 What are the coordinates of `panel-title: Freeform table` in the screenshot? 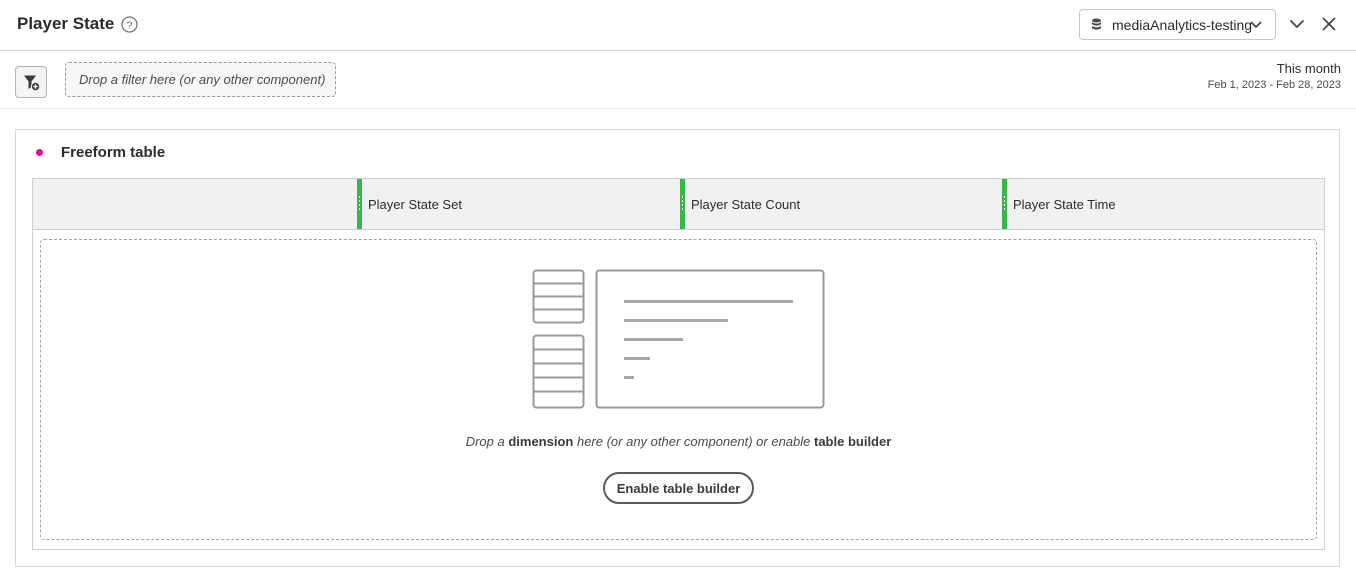 It's located at (113, 152).